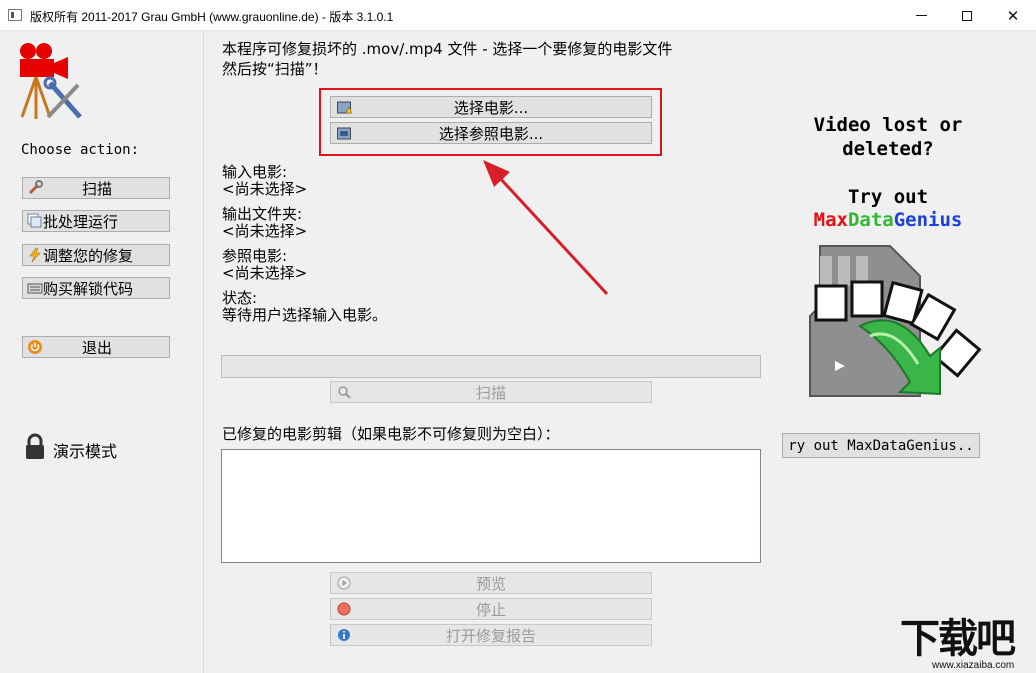 The height and width of the screenshot is (673, 1036). I want to click on info-icon, so click(344, 635).